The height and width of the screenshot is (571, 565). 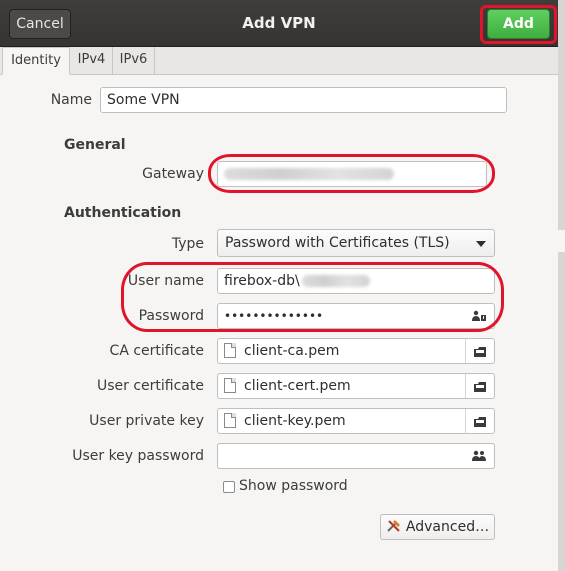 I want to click on user-certificate-chooser: client-cert.pem, so click(x=356, y=386).